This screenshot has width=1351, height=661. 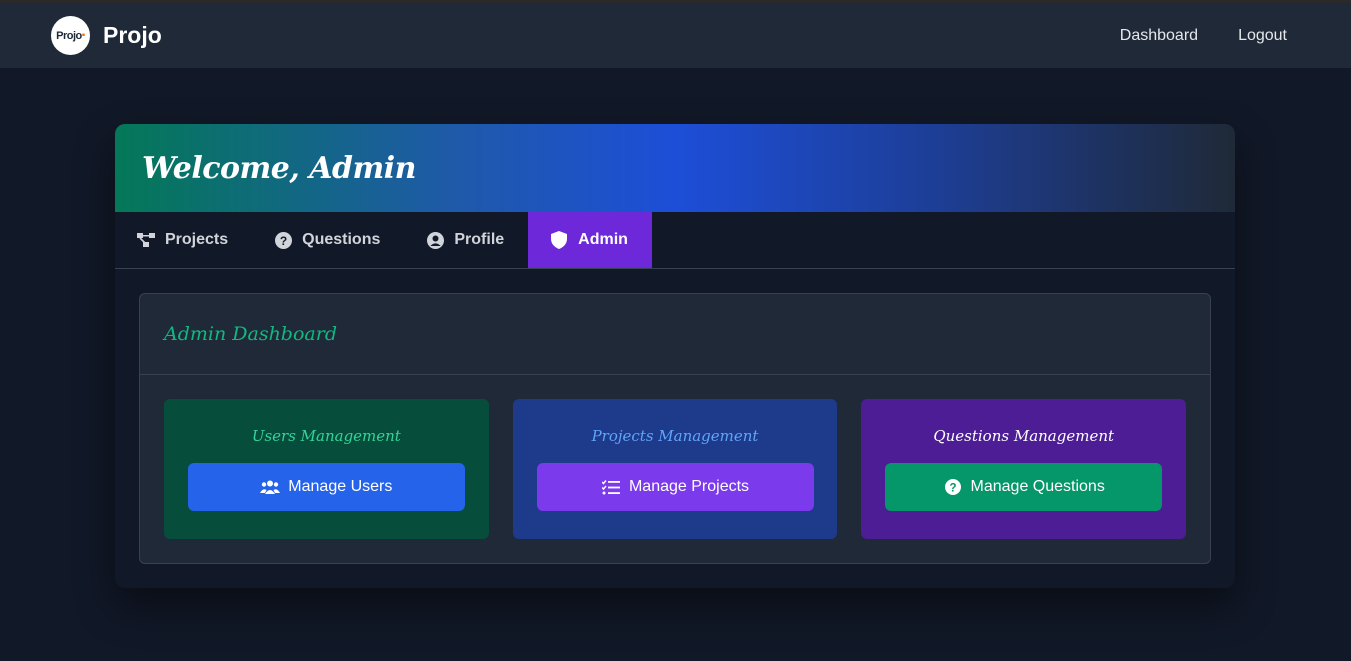 I want to click on welcome-title: Welcome, Admin, so click(x=279, y=168).